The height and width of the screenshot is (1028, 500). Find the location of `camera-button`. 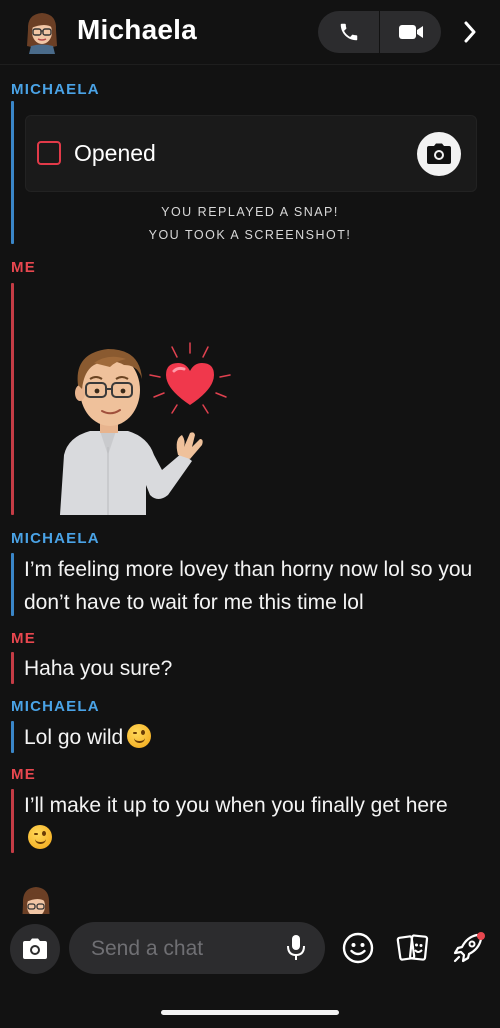

camera-button is located at coordinates (35, 949).